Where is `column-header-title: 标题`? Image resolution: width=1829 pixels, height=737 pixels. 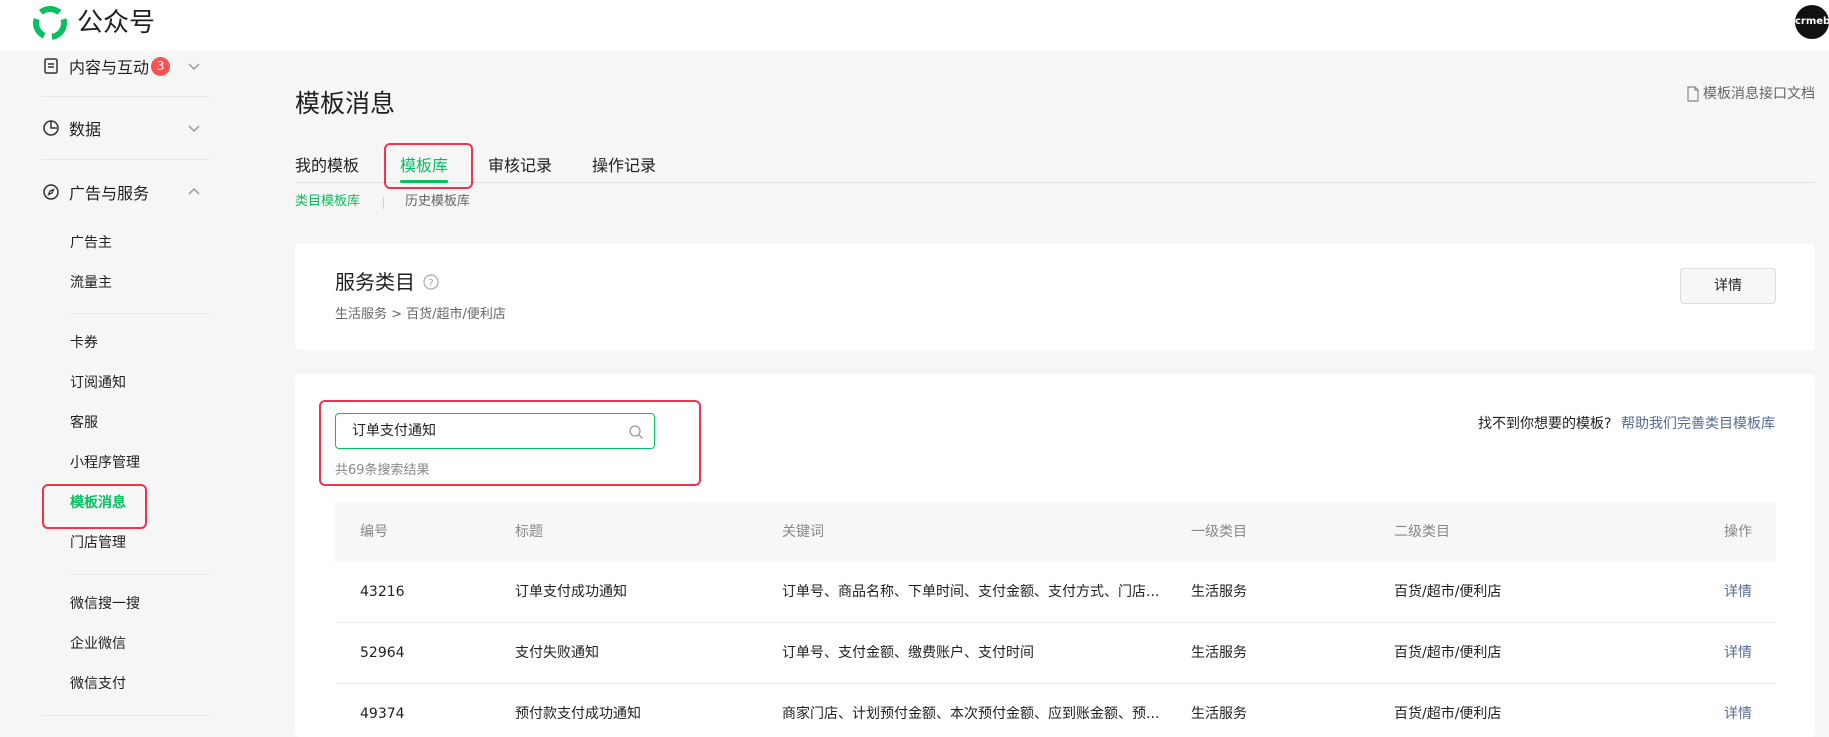
column-header-title: 标题 is located at coordinates (529, 532).